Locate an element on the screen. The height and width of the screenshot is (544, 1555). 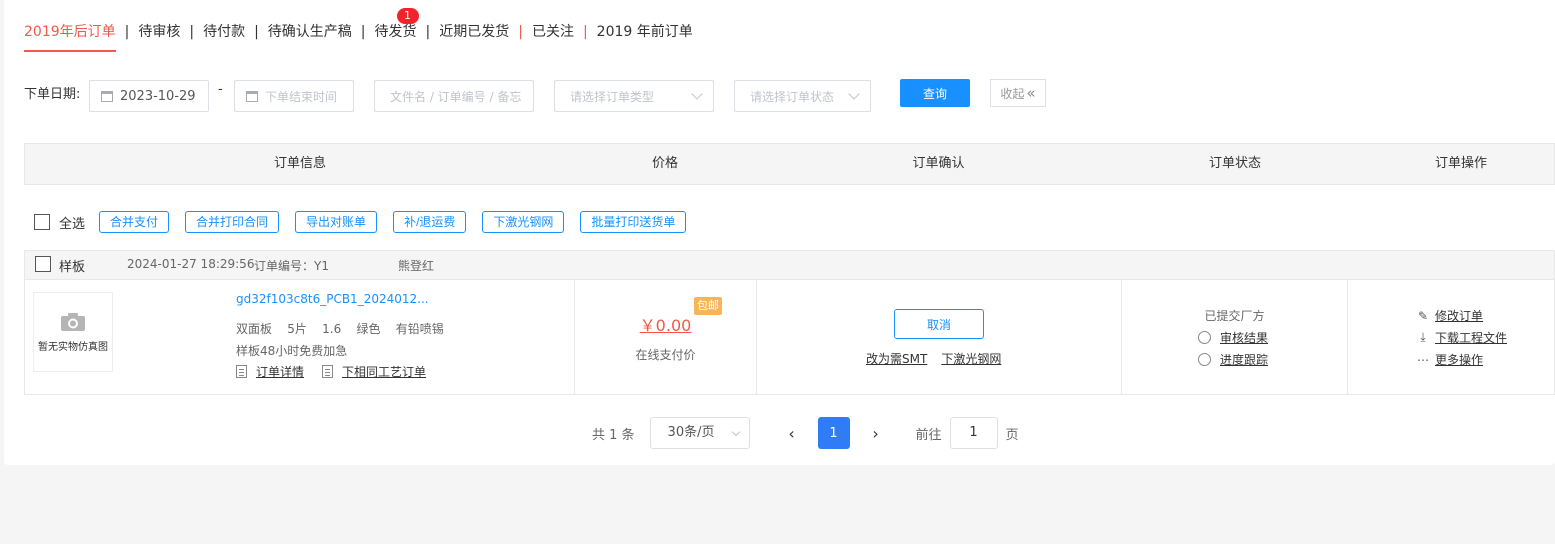
page-number-current: 1 is located at coordinates (833, 433).